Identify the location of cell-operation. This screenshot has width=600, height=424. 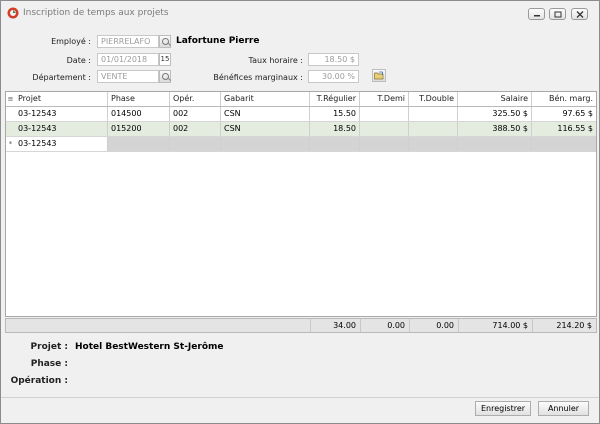
(195, 144).